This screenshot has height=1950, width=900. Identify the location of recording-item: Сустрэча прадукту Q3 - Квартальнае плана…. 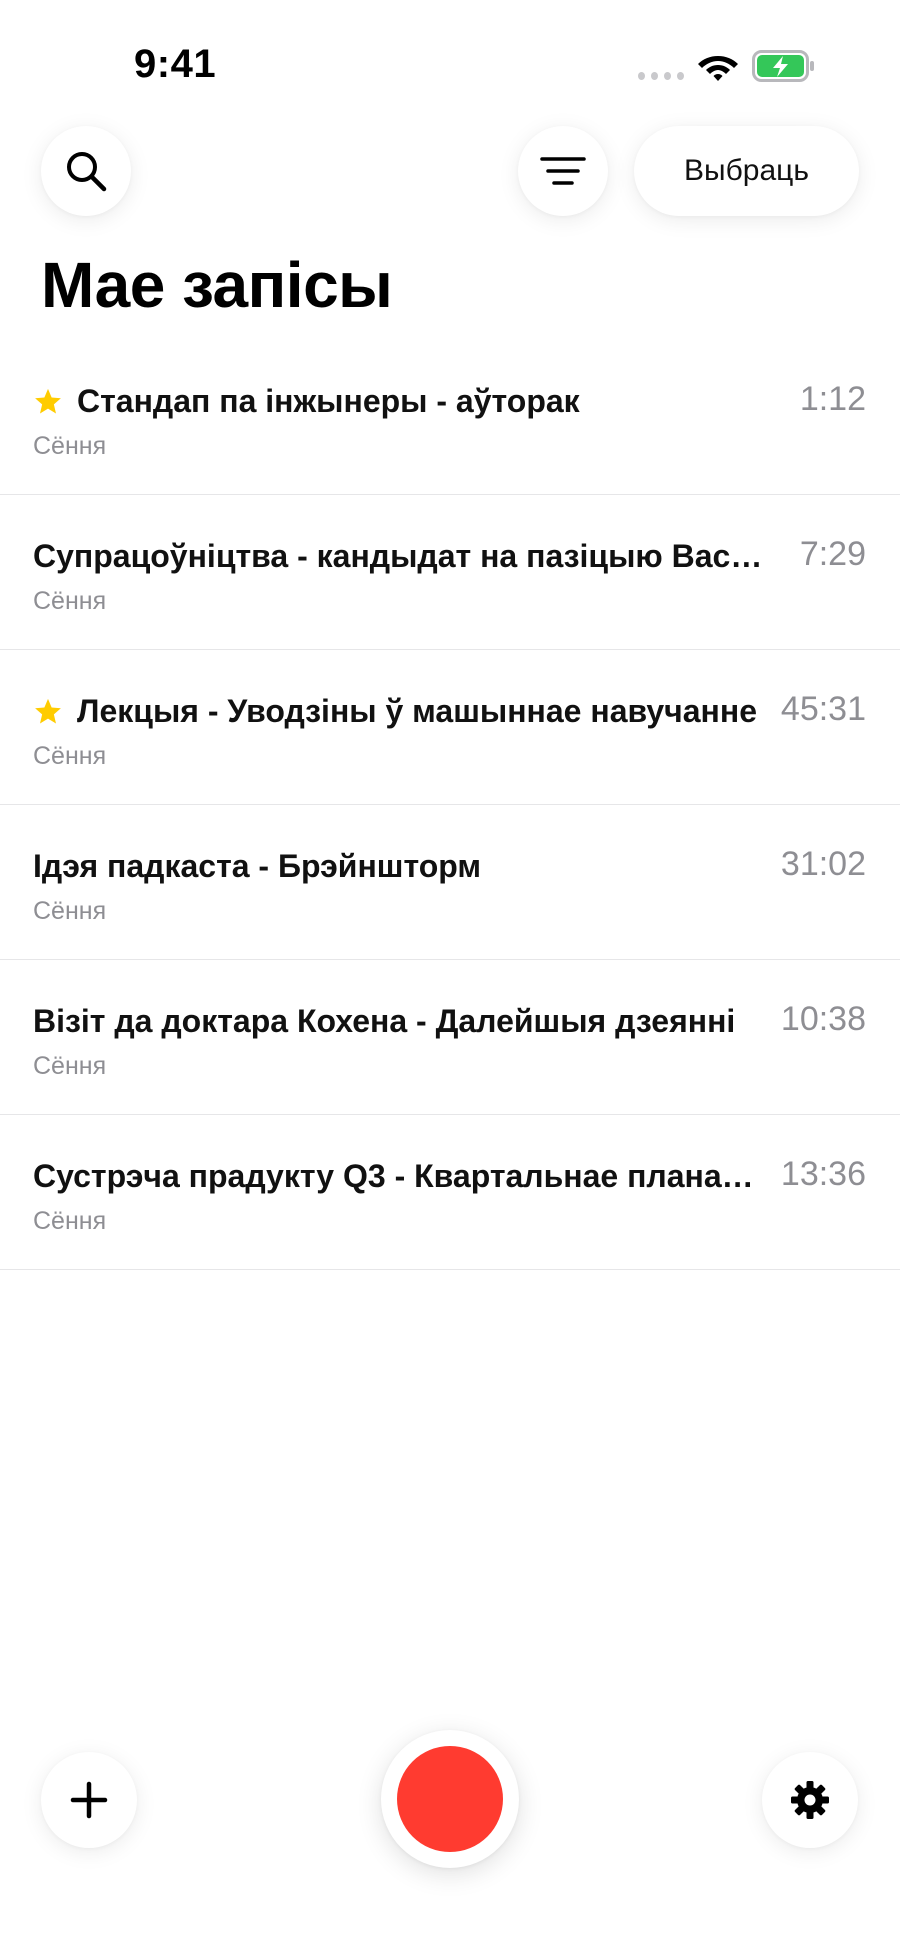
(450, 1192).